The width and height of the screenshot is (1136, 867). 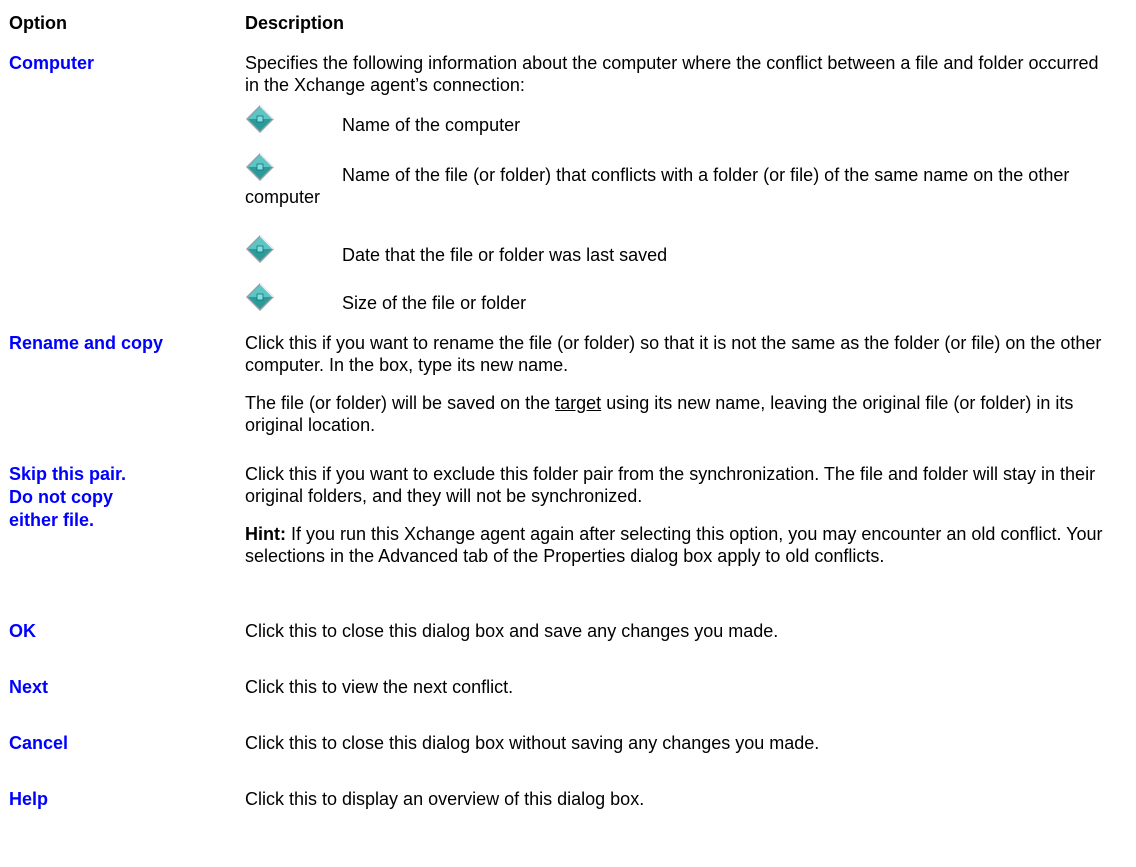 I want to click on bullet-item-computer-name: Name of the computer, so click(x=675, y=121).